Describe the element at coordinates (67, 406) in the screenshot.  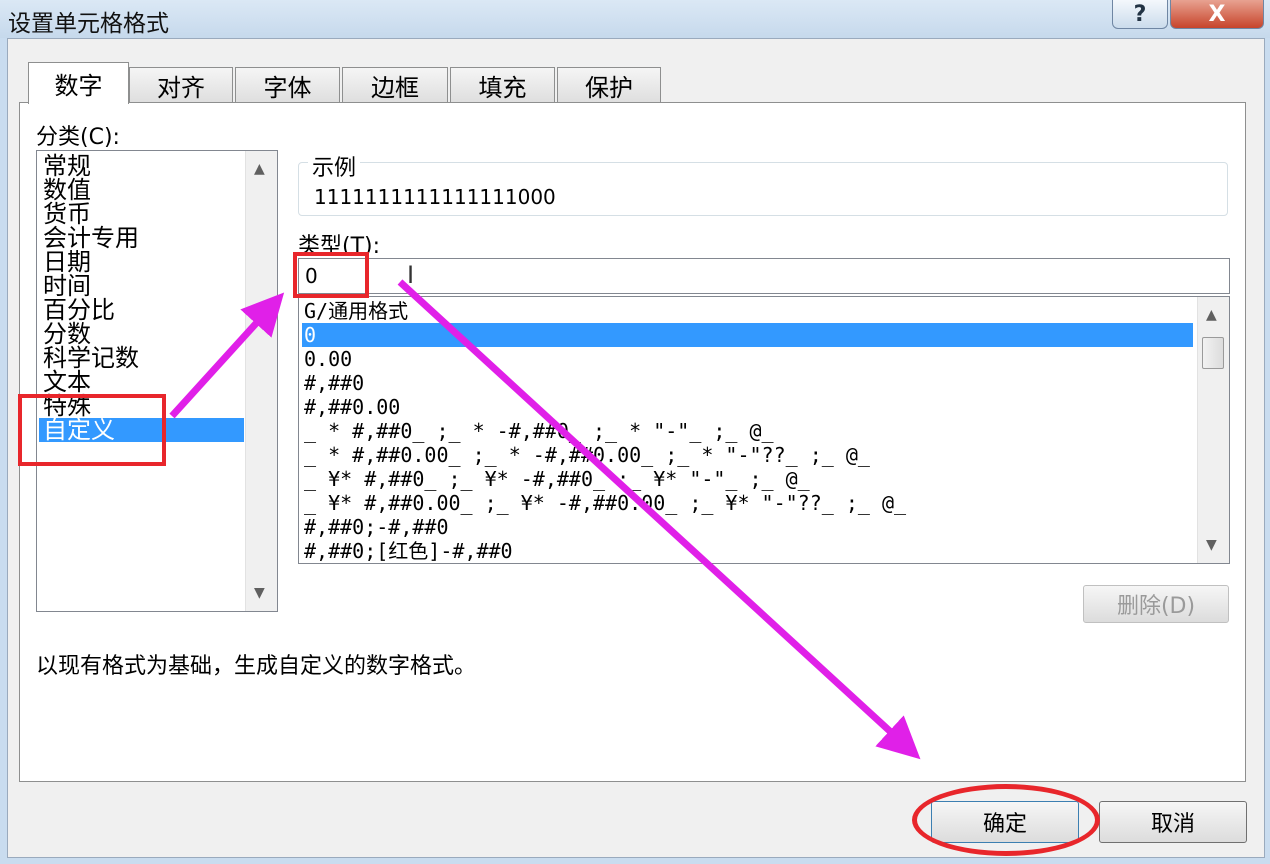
I see `category-item: 特殊` at that location.